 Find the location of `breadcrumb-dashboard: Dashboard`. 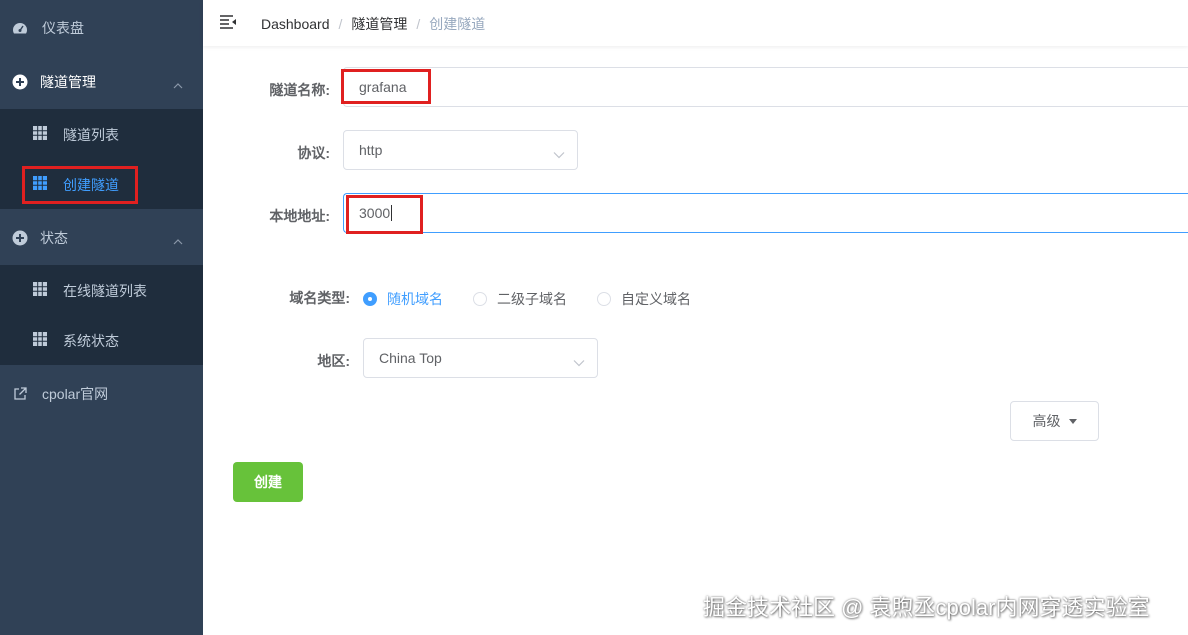

breadcrumb-dashboard: Dashboard is located at coordinates (295, 24).